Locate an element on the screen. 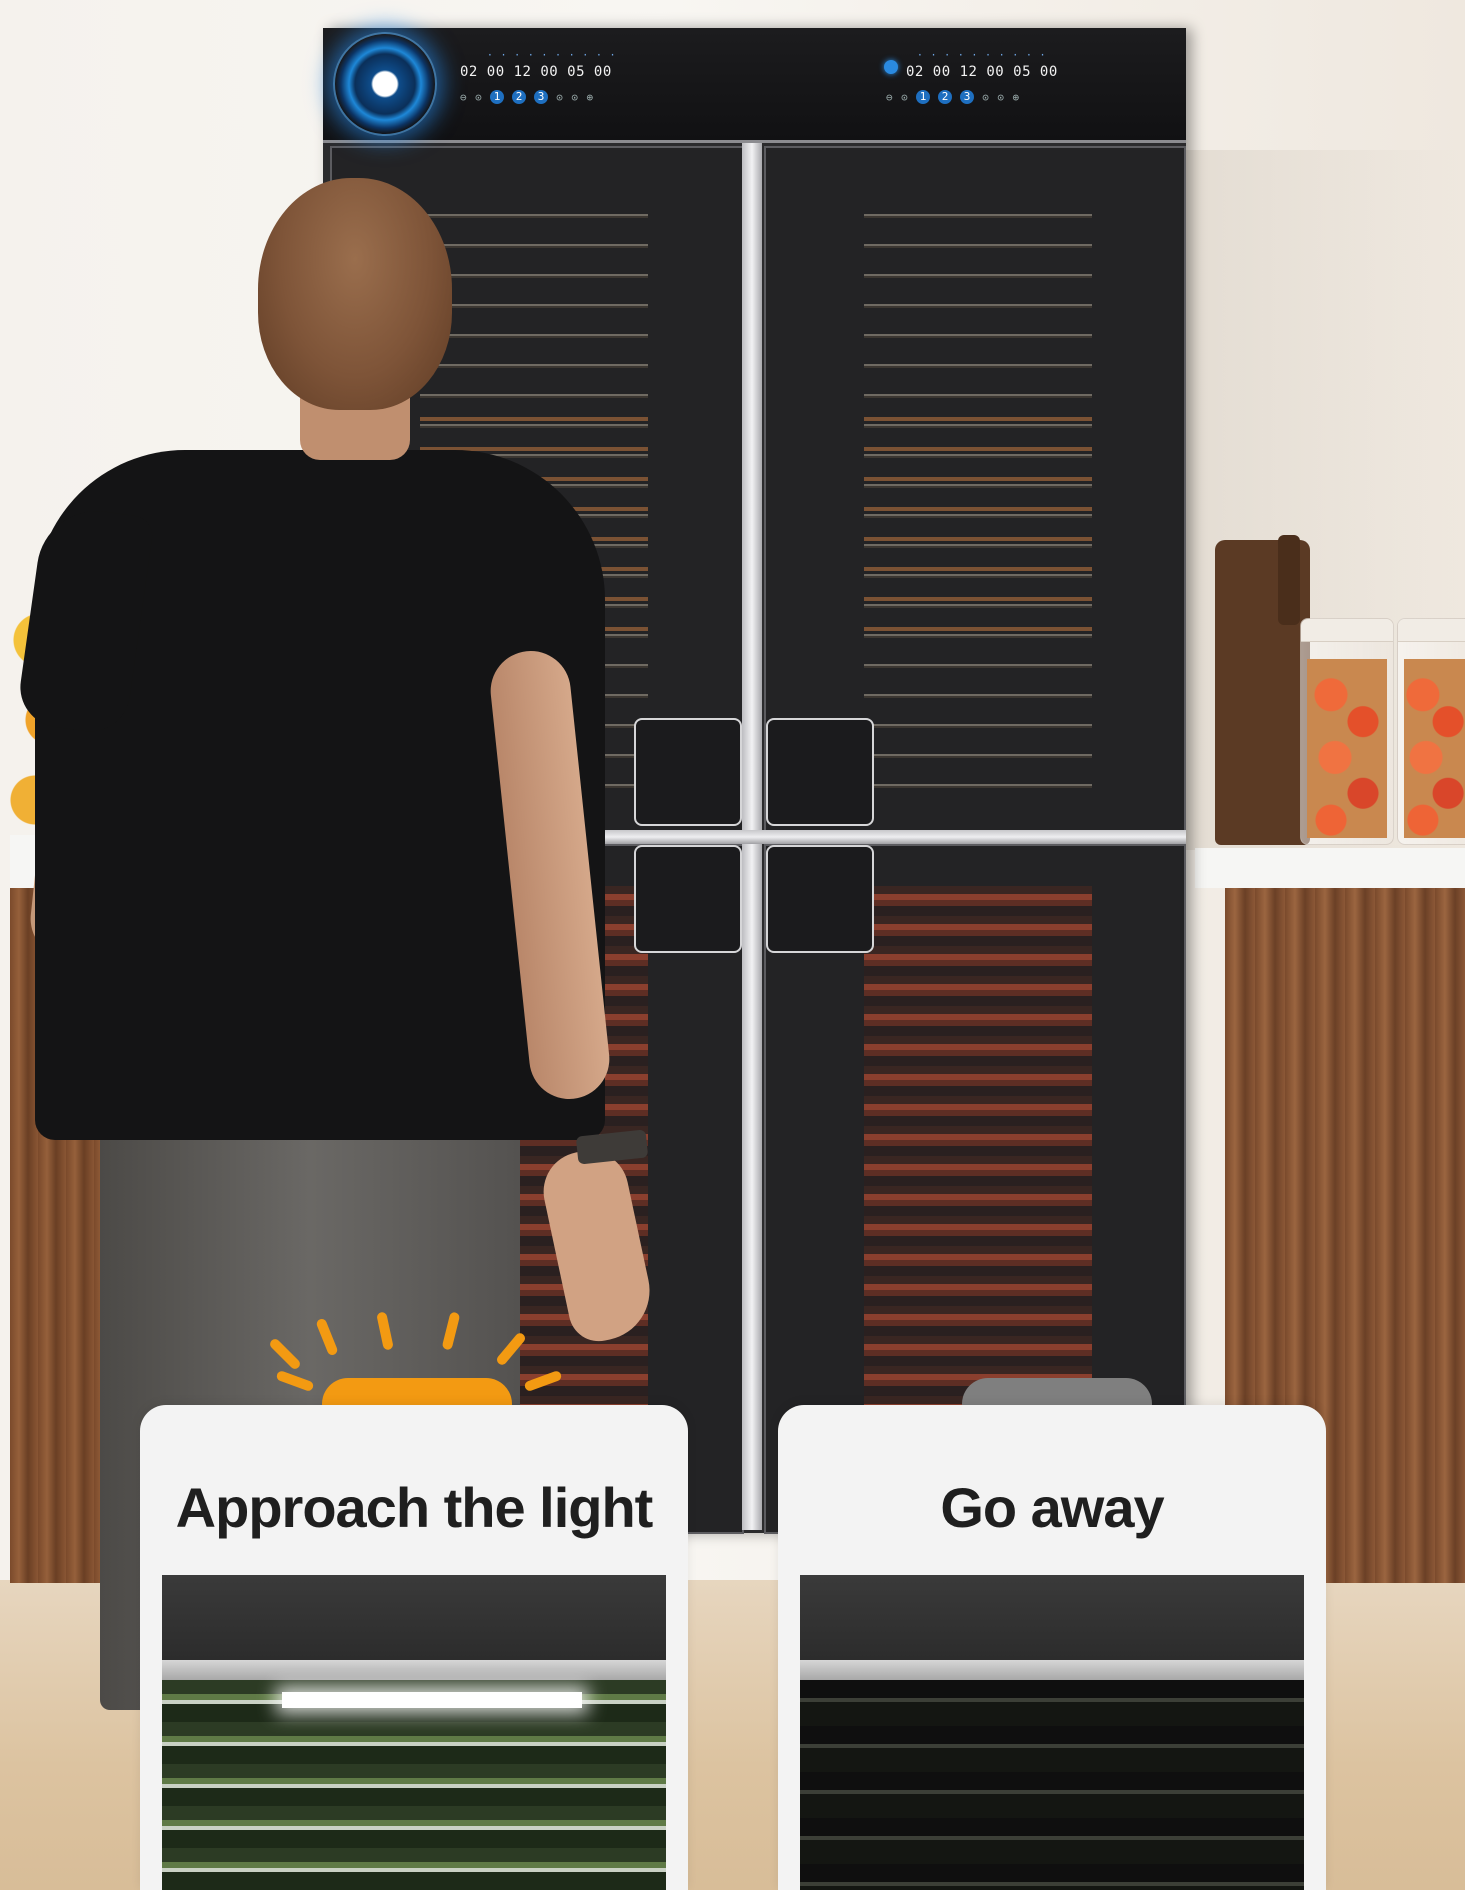  timer-display-left: 02 00 12 00 05 00 is located at coordinates (536, 72).